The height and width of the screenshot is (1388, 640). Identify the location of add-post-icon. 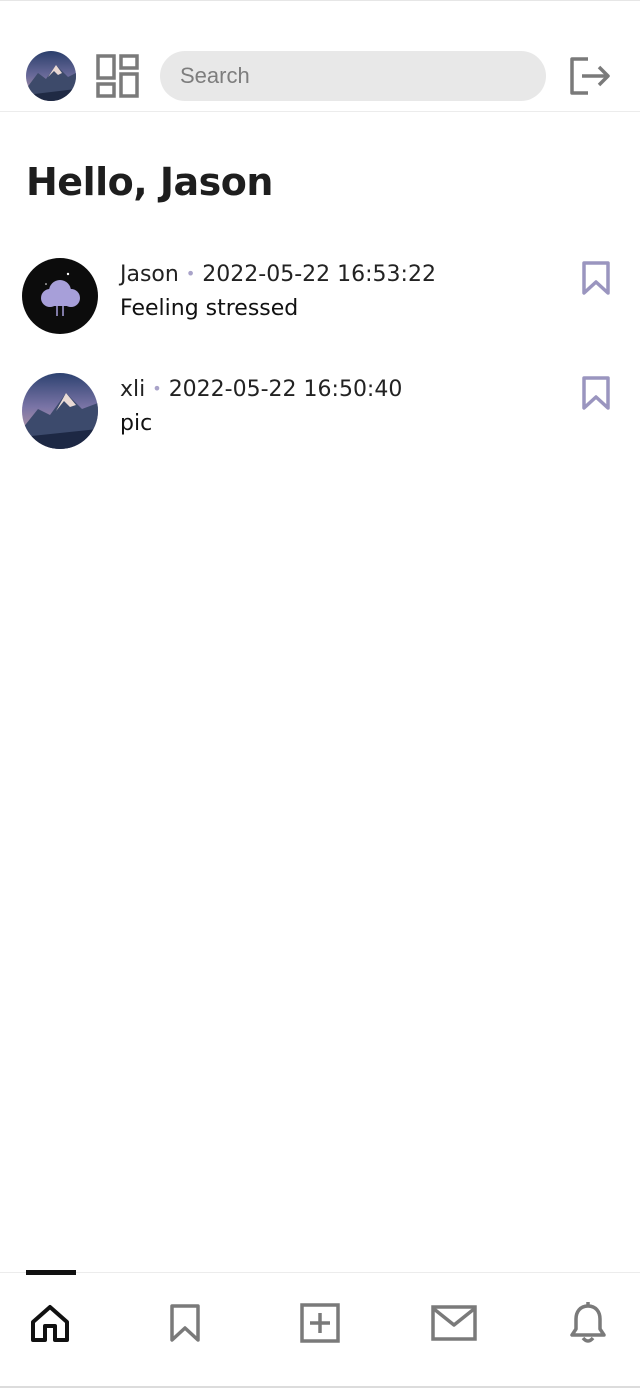
(320, 1323).